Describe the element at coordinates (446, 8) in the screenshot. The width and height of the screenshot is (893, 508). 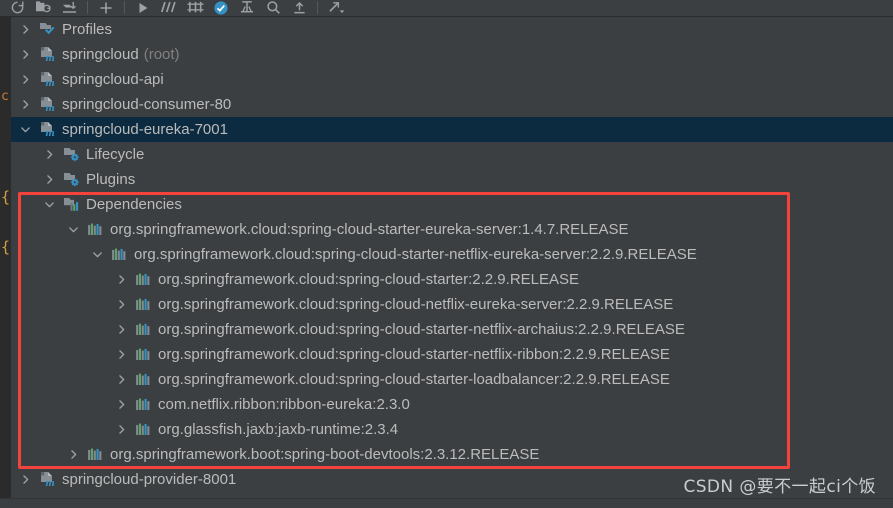
I see `maven-toolbar` at that location.